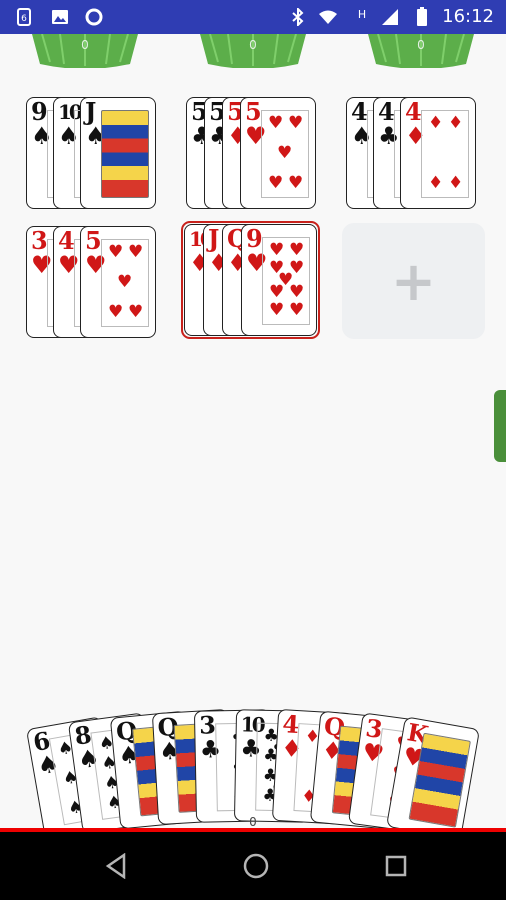 The width and height of the screenshot is (506, 900). Describe the element at coordinates (39, 111) in the screenshot. I see `card-rank: 9` at that location.